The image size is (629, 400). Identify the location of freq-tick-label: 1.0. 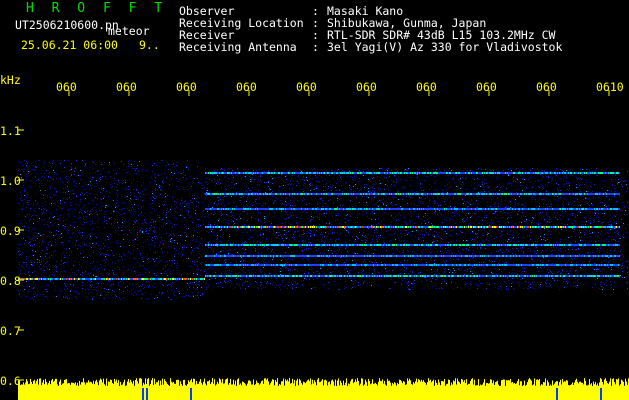
(10, 181).